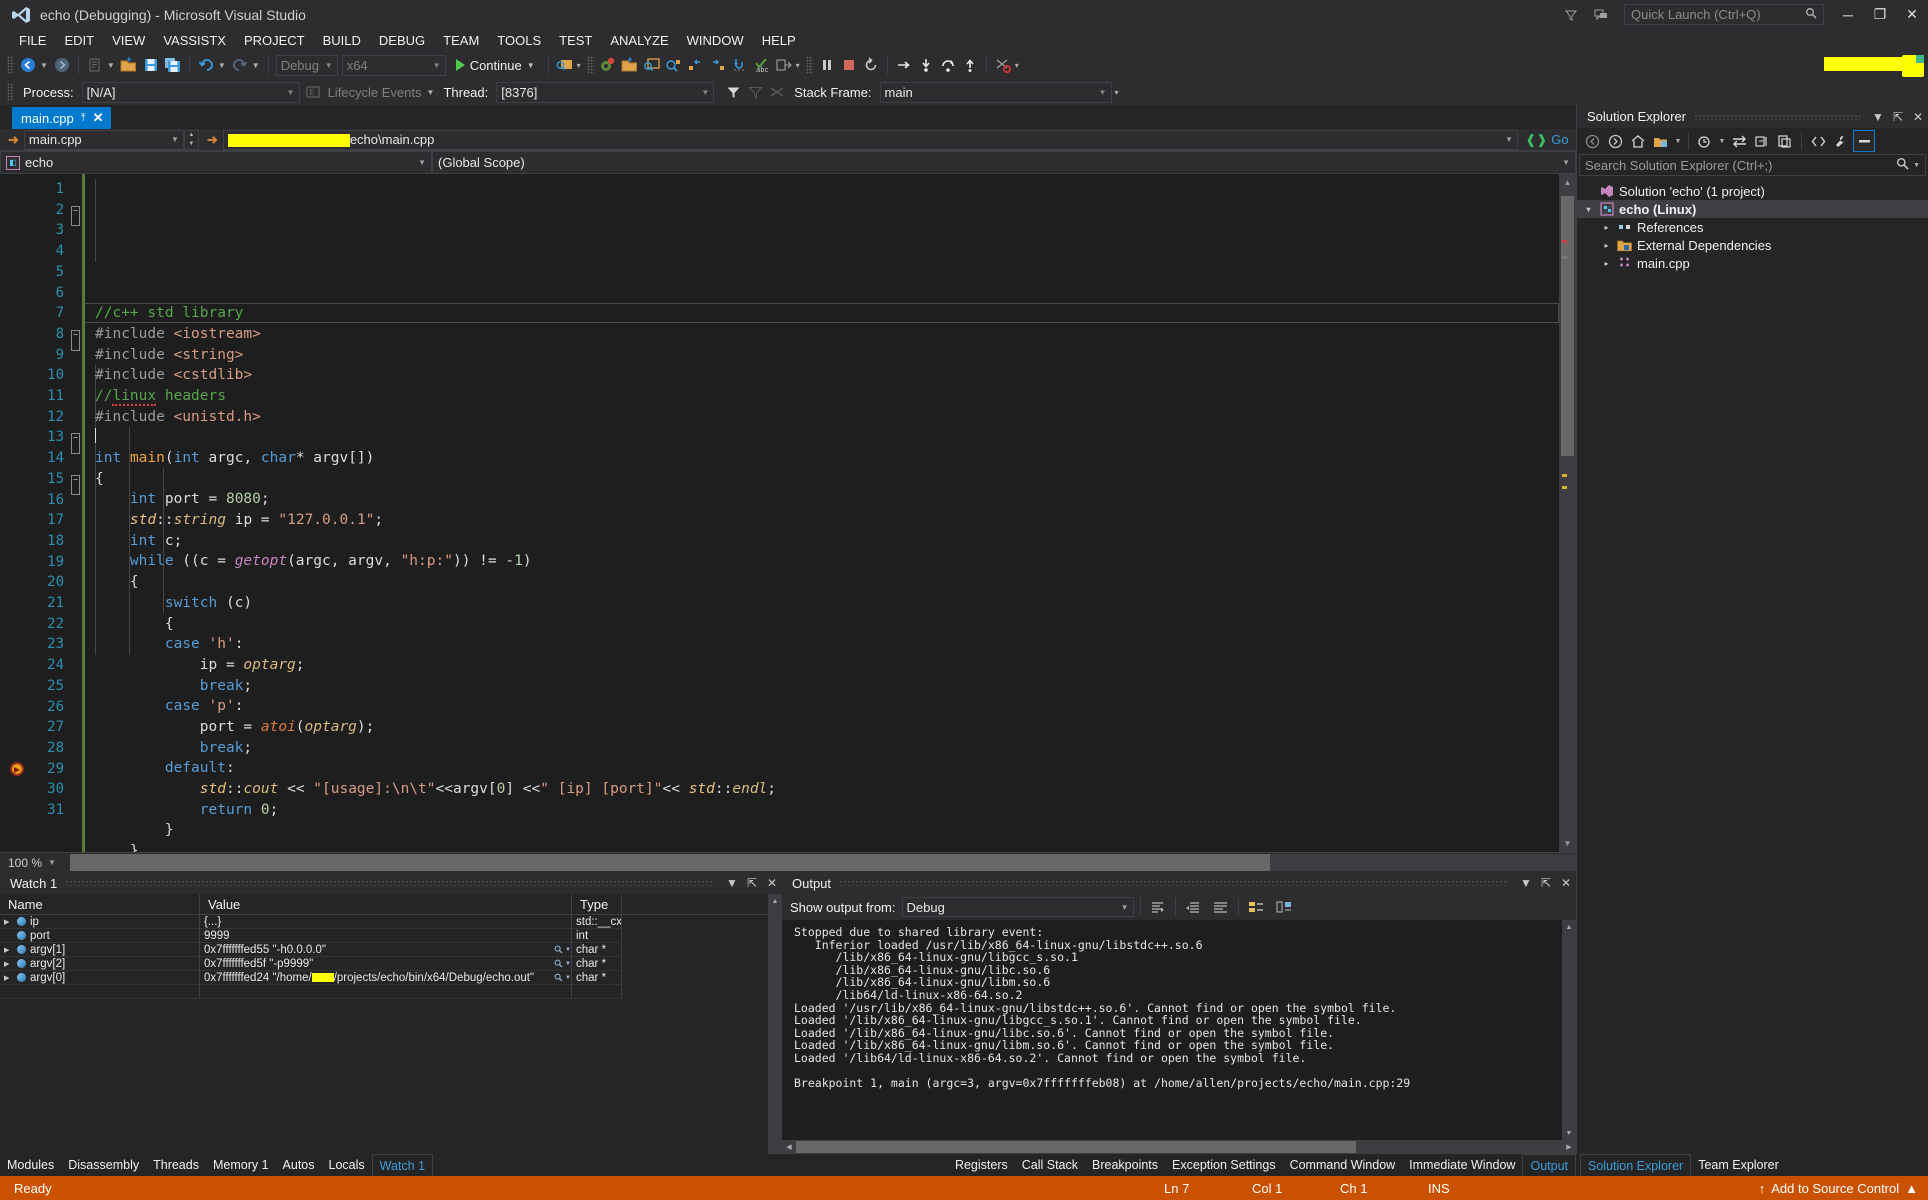  Describe the element at coordinates (1841, 141) in the screenshot. I see `properties-icon` at that location.